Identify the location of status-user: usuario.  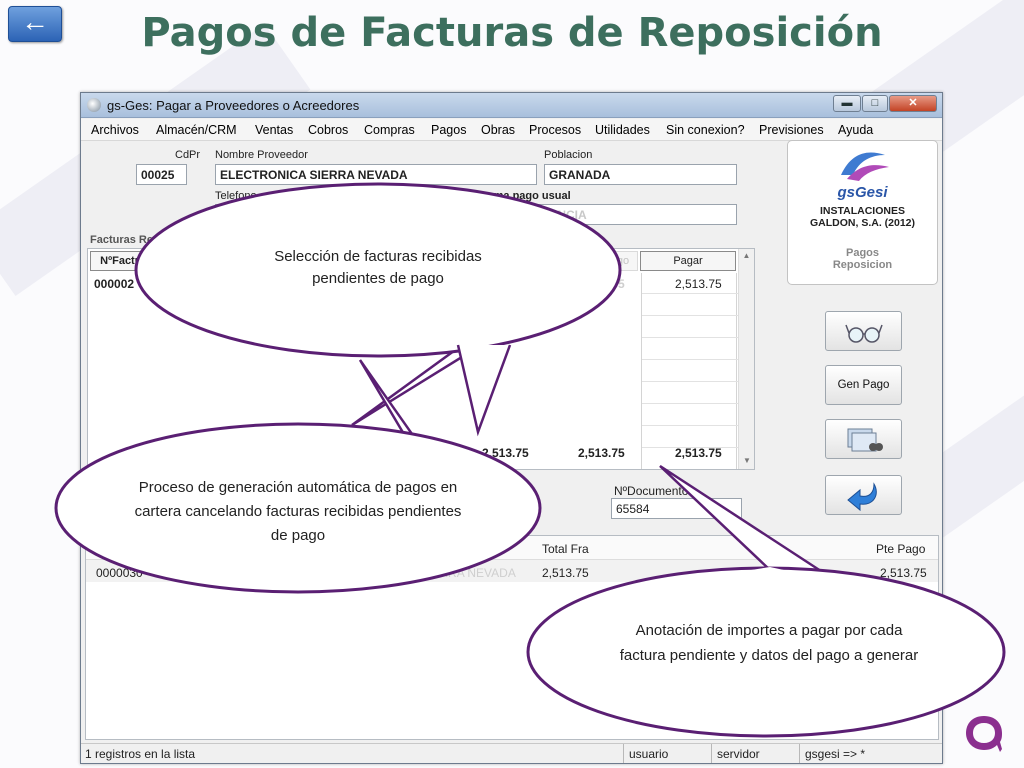
(649, 754).